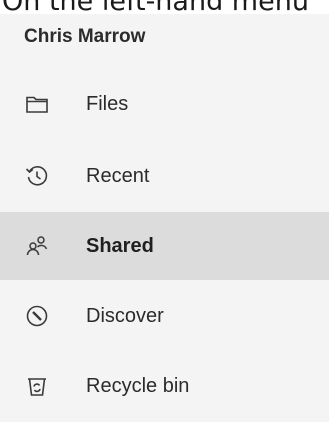 Image resolution: width=329 pixels, height=422 pixels. Describe the element at coordinates (125, 316) in the screenshot. I see `nav-item-label: Discover` at that location.